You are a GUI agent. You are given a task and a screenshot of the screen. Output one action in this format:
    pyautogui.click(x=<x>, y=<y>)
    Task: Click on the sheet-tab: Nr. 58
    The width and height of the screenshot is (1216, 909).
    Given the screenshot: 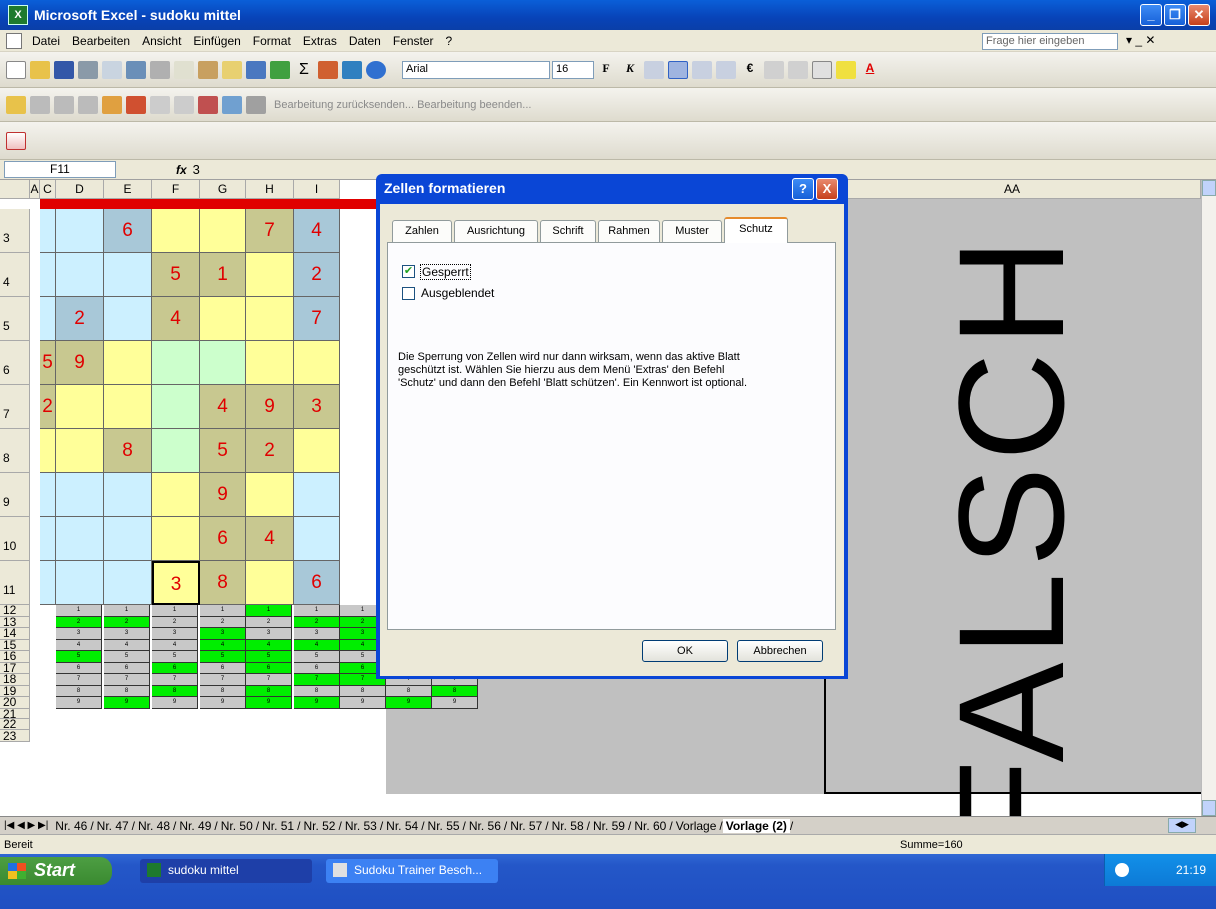 What is the action you would take?
    pyautogui.click(x=568, y=826)
    